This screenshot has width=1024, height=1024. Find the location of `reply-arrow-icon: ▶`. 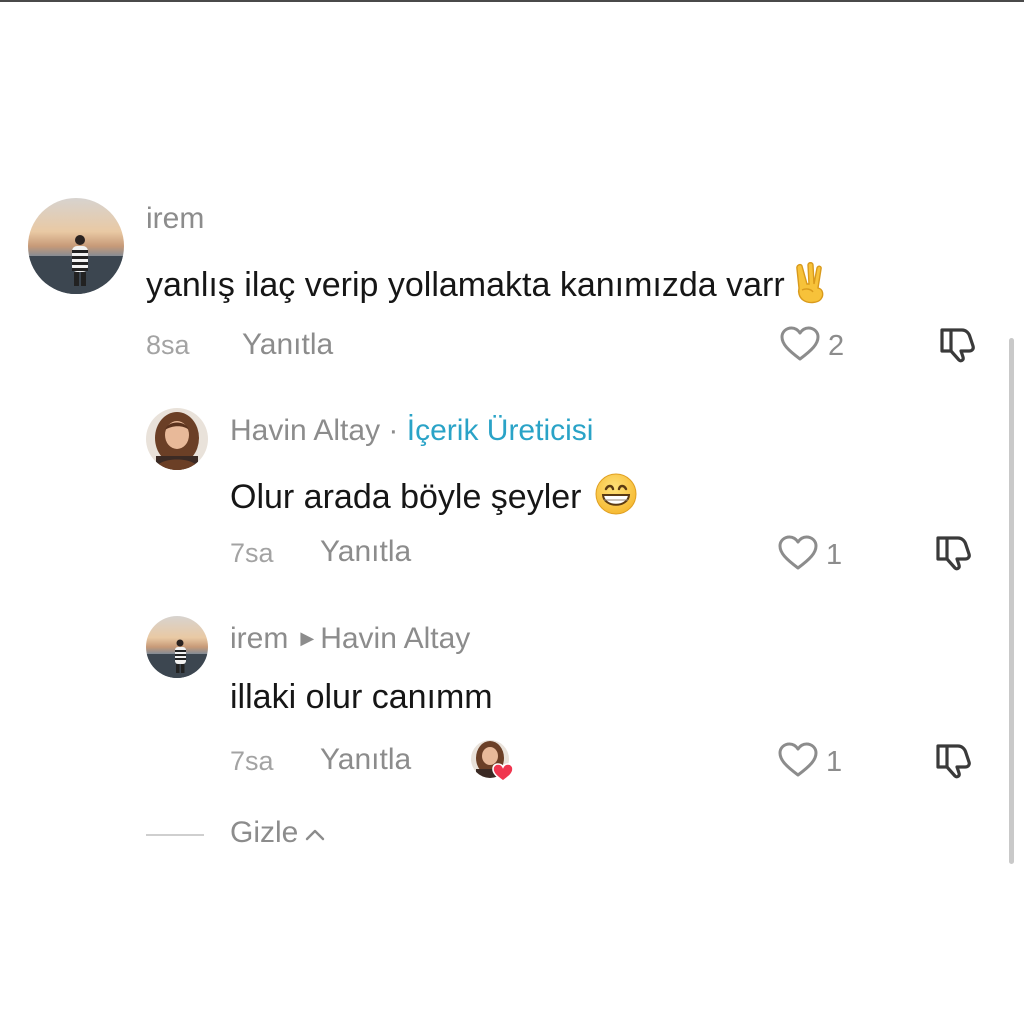

reply-arrow-icon: ▶ is located at coordinates (307, 638).